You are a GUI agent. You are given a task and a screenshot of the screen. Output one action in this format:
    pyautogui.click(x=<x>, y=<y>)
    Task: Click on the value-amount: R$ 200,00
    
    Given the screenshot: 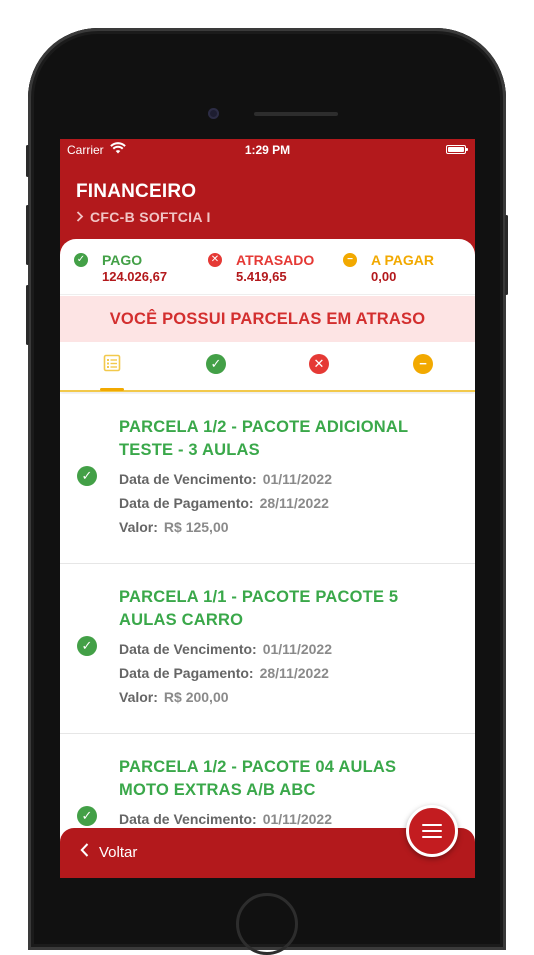 What is the action you would take?
    pyautogui.click(x=196, y=697)
    